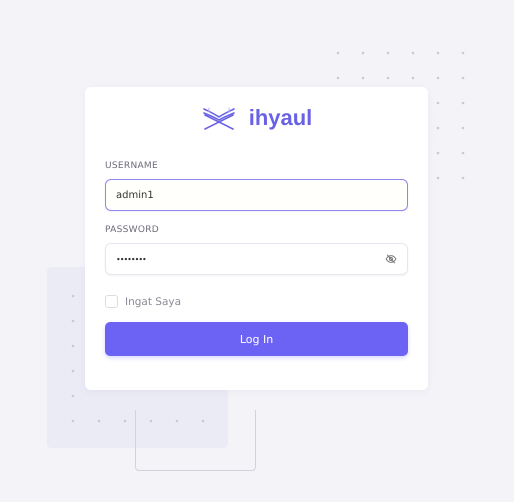 The width and height of the screenshot is (514, 502). What do you see at coordinates (132, 230) in the screenshot?
I see `field-label: PASSWORD` at bounding box center [132, 230].